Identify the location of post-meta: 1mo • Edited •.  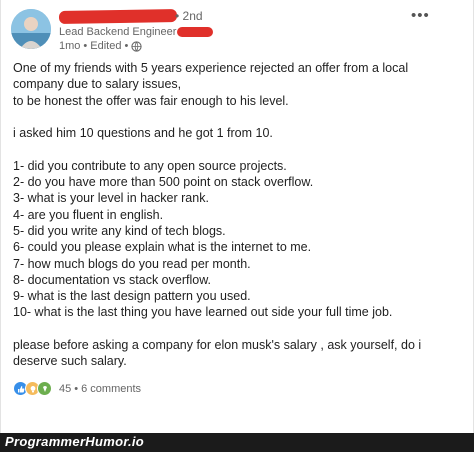
(100, 46).